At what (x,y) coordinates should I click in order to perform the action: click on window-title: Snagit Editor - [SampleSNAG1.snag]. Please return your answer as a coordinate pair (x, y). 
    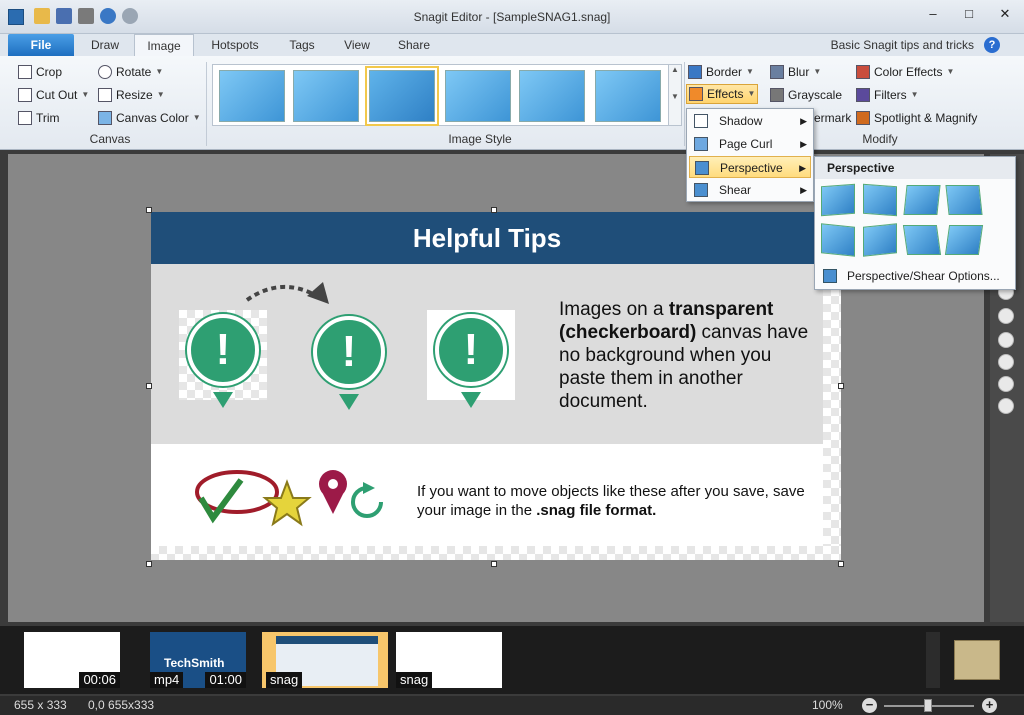
    Looking at the image, I should click on (512, 17).